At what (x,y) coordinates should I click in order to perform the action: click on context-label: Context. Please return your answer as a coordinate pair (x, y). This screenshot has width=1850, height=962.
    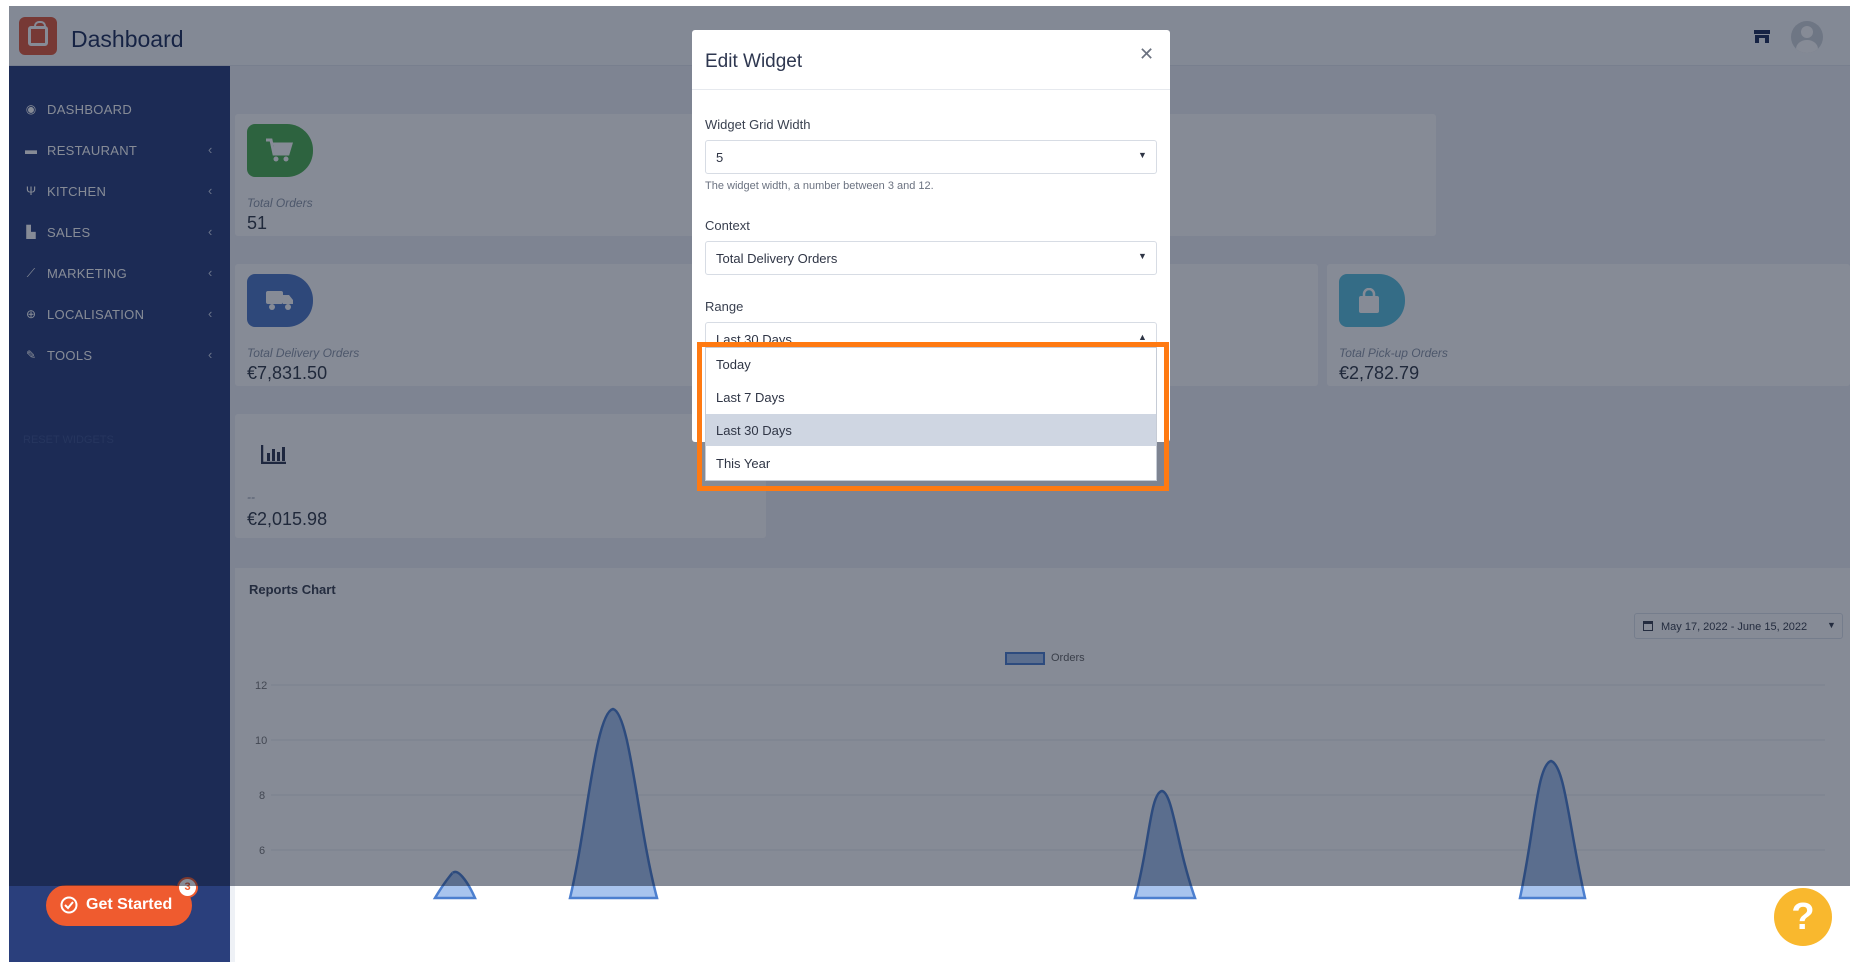
    Looking at the image, I should click on (727, 225).